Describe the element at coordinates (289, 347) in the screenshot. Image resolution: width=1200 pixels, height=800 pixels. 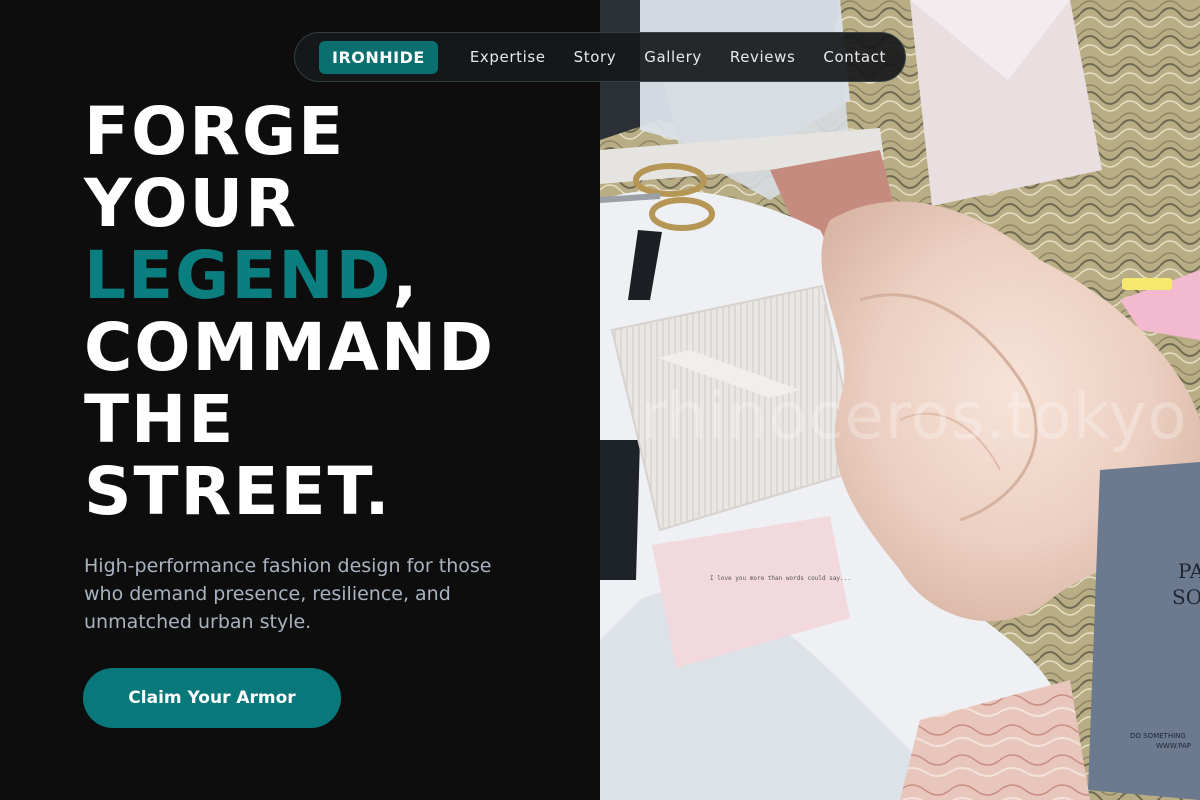
I see `headline-line-4: COMMAND` at that location.